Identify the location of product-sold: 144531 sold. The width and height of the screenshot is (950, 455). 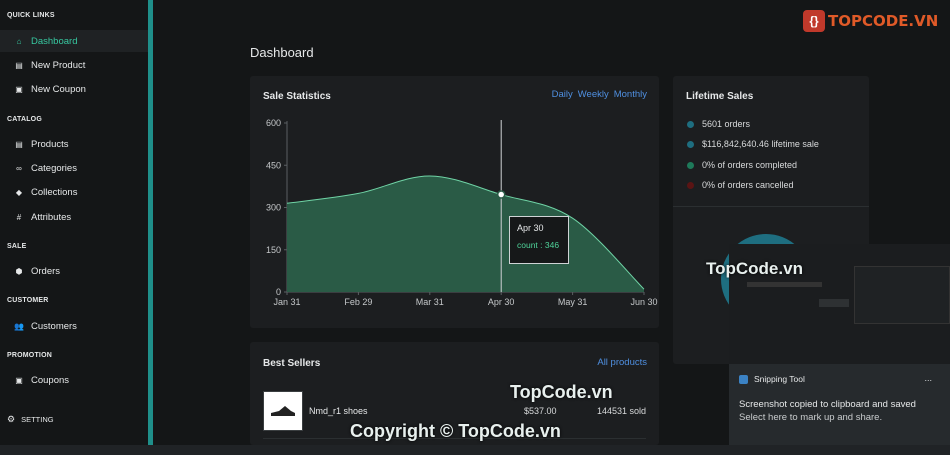
(622, 411).